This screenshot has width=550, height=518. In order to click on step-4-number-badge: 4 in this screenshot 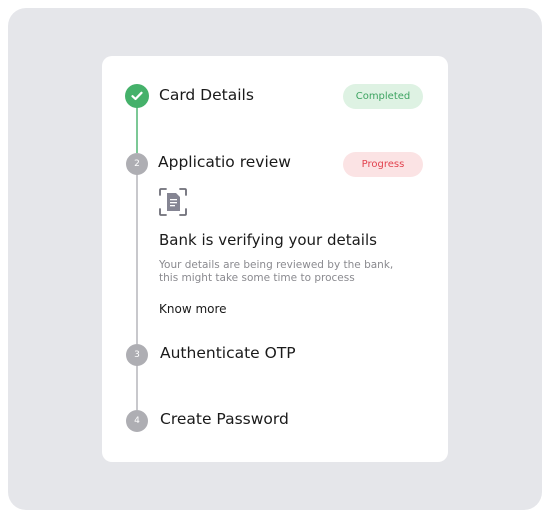, I will do `click(137, 421)`.